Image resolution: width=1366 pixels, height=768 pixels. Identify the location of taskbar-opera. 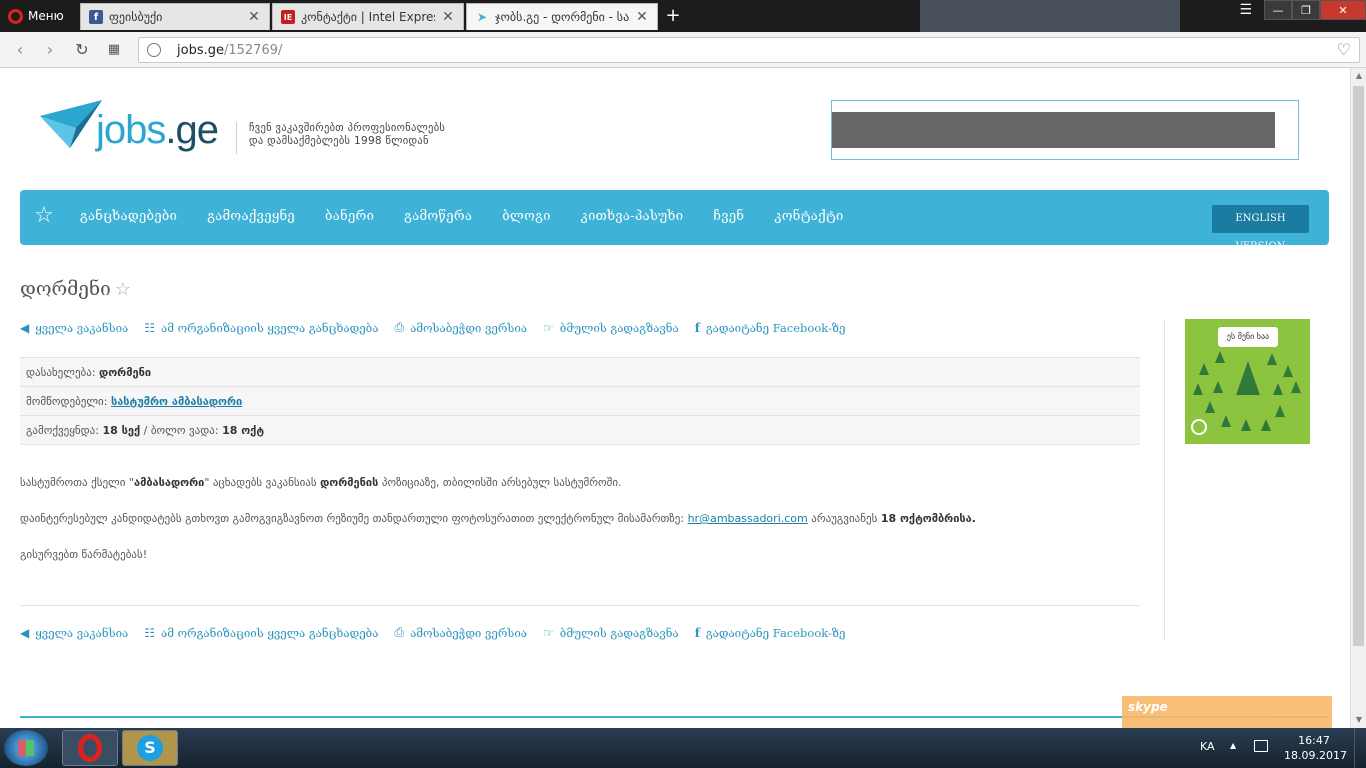
(90, 748).